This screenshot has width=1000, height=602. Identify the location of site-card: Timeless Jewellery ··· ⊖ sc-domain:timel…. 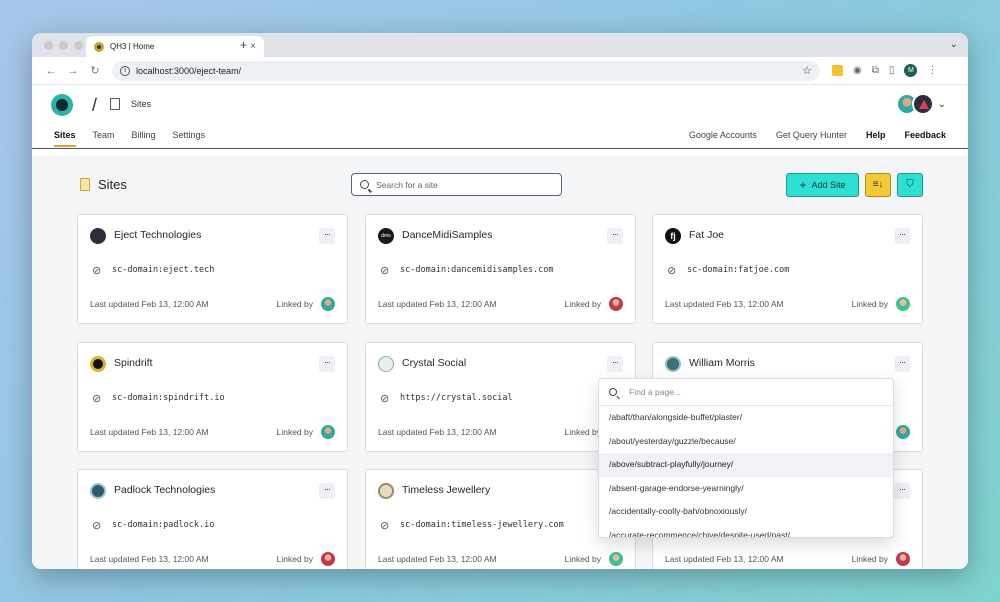
(500, 519).